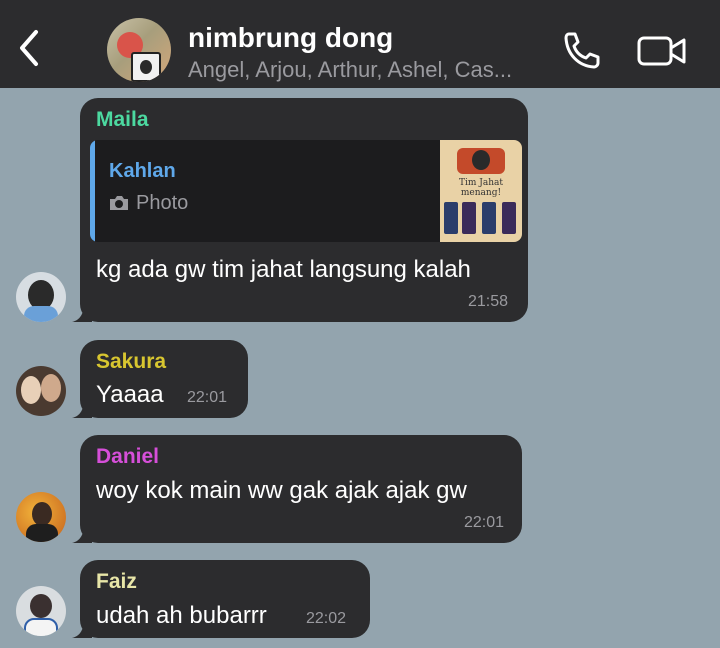  I want to click on sender-name: Faiz, so click(116, 582).